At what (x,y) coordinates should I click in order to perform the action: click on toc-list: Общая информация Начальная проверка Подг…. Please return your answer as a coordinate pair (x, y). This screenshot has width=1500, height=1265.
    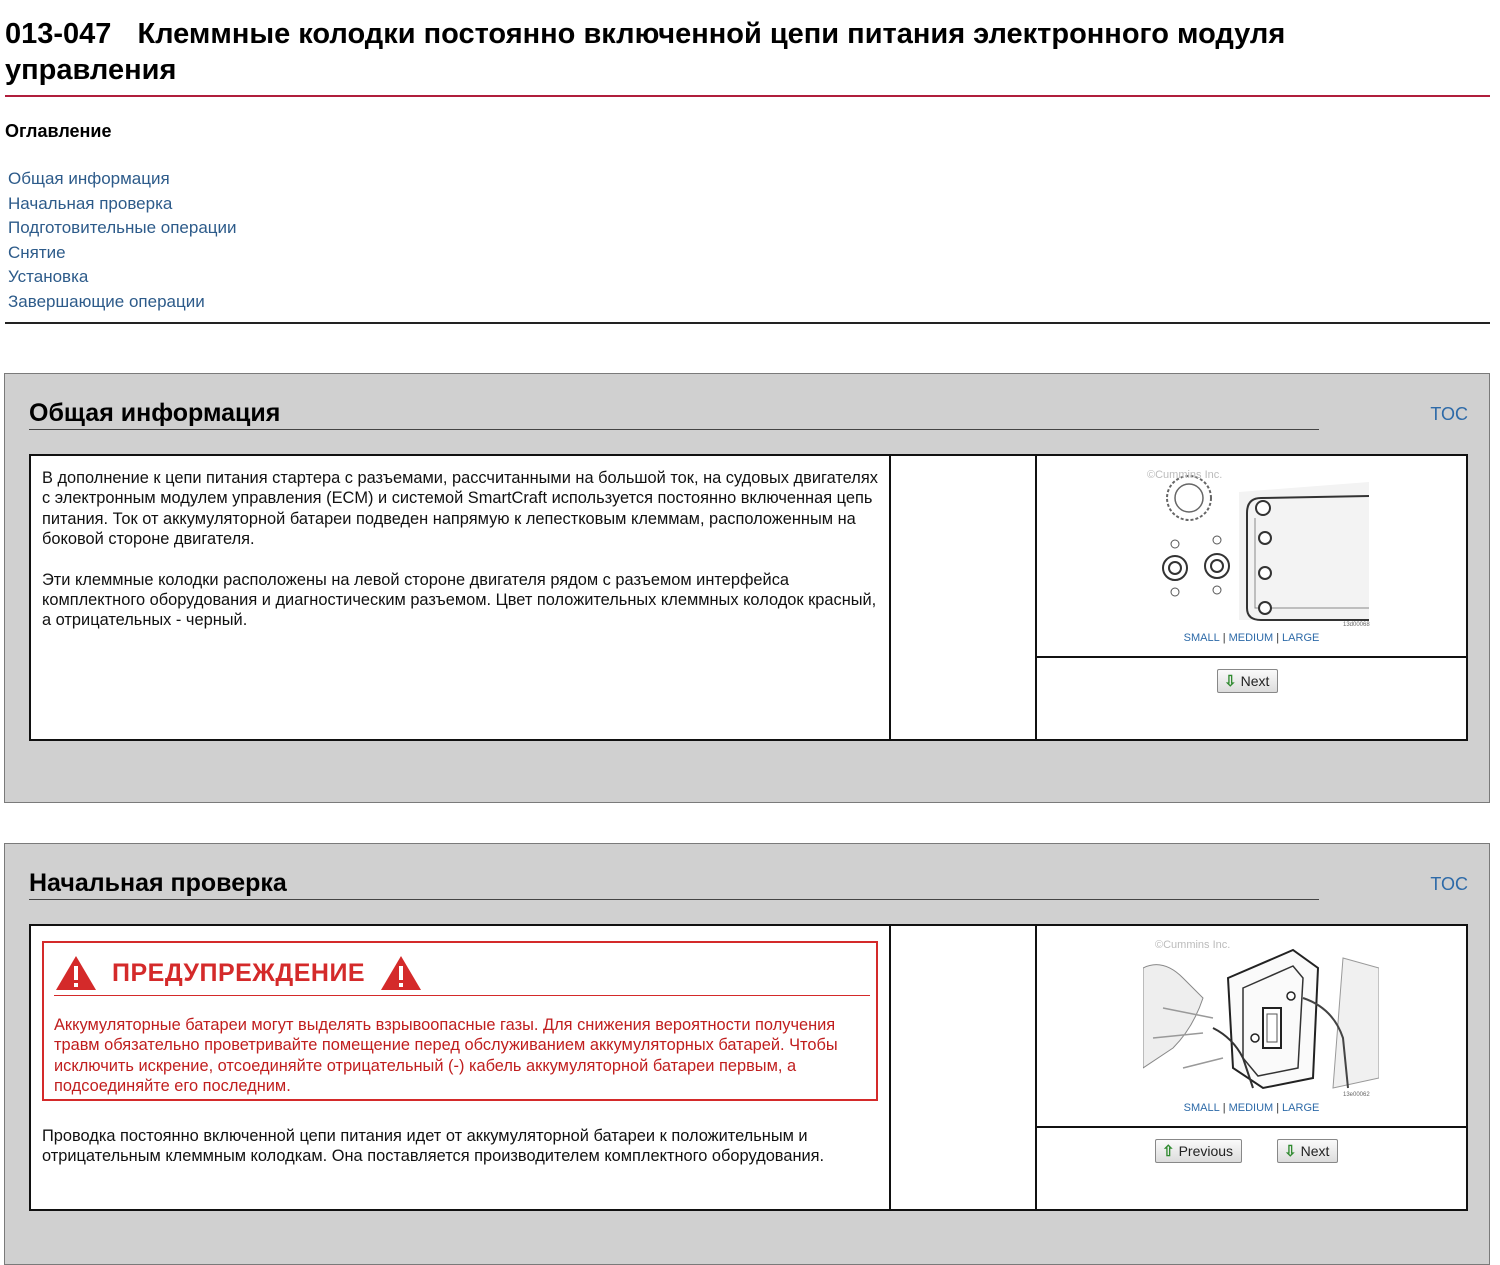
    Looking at the image, I should click on (122, 241).